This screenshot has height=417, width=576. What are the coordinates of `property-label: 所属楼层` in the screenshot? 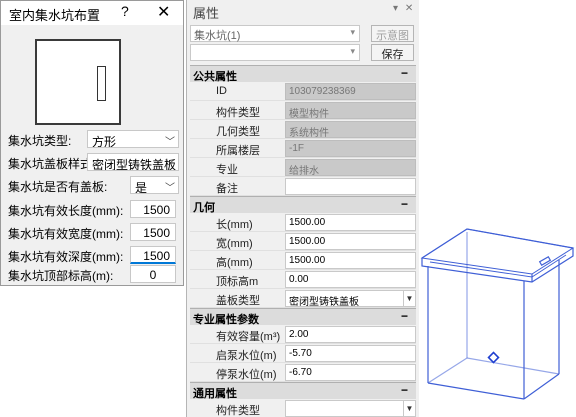 It's located at (238, 151).